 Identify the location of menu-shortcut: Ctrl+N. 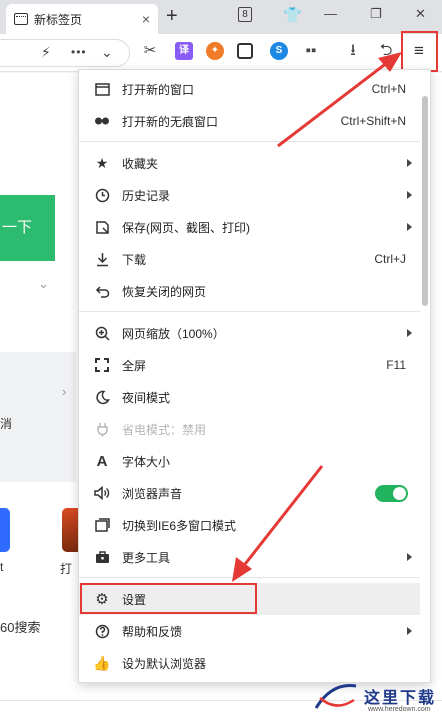
(388, 89).